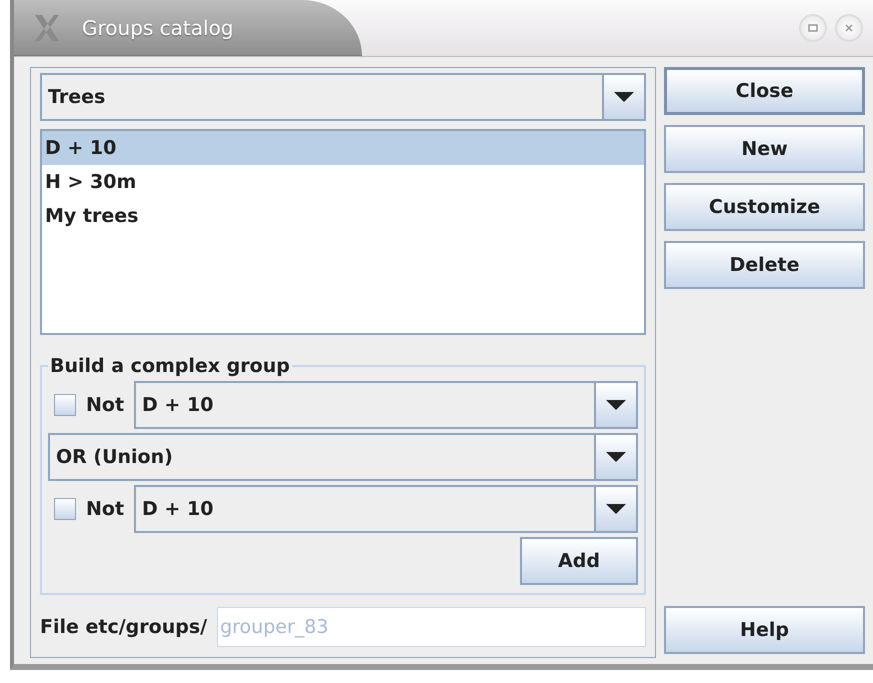 This screenshot has width=873, height=683. What do you see at coordinates (343, 97) in the screenshot?
I see `category-dropdown: Trees` at bounding box center [343, 97].